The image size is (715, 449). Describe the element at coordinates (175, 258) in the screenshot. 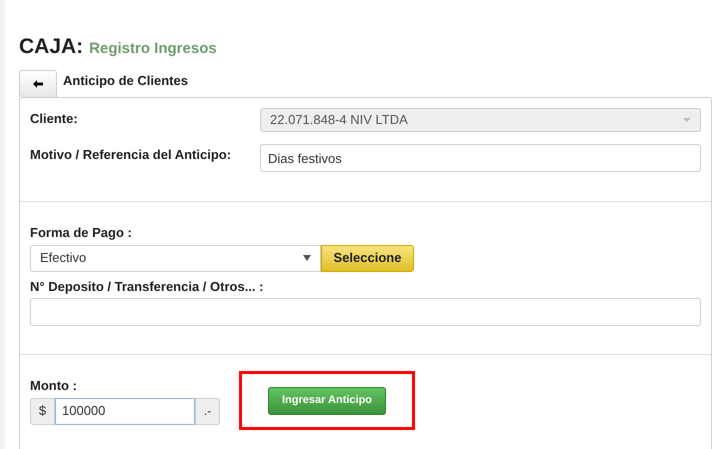

I see `payment-select: Efectivo` at that location.